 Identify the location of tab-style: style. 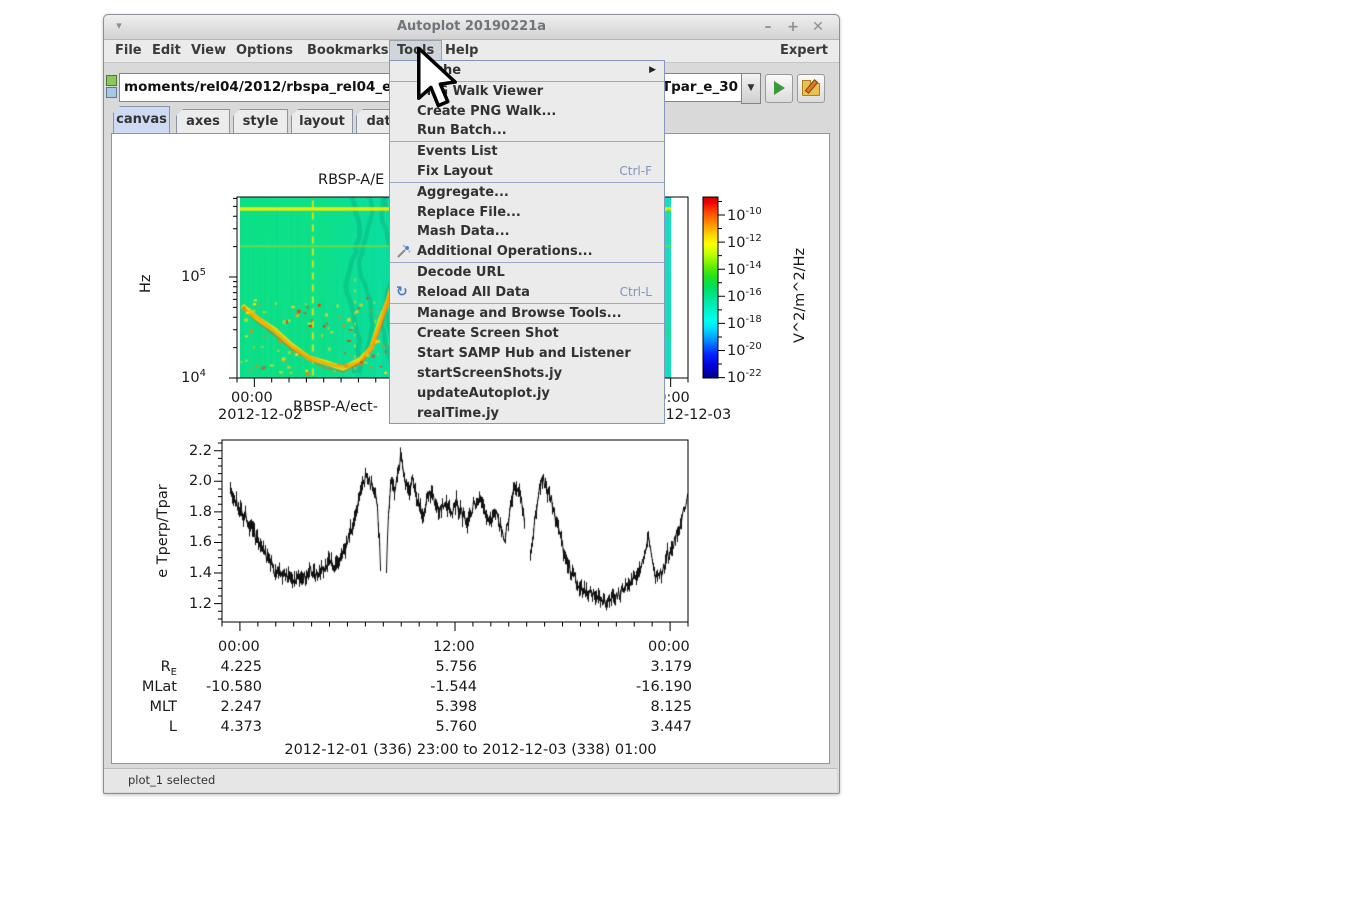
(260, 121).